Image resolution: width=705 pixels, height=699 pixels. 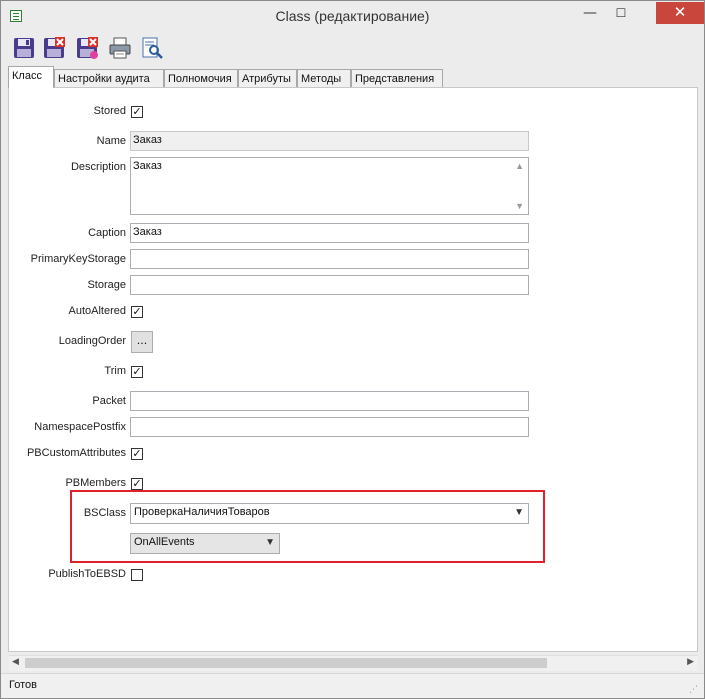 What do you see at coordinates (98, 167) in the screenshot?
I see `description-label: Description` at bounding box center [98, 167].